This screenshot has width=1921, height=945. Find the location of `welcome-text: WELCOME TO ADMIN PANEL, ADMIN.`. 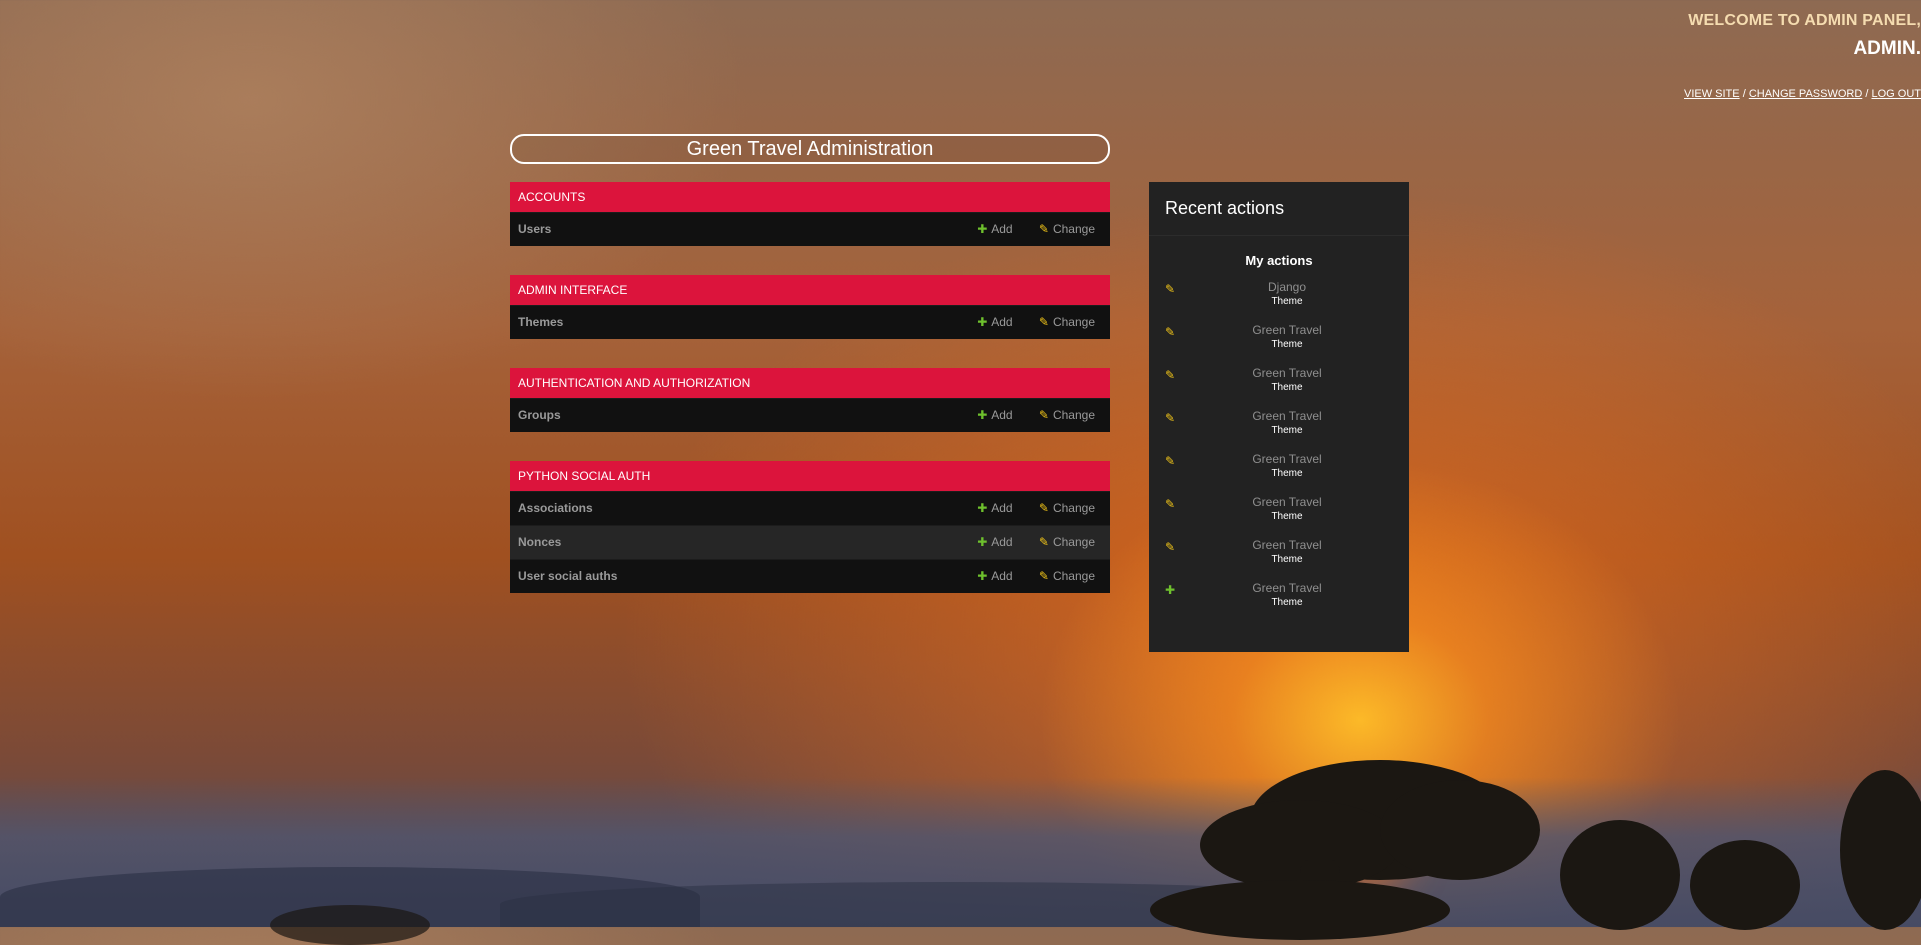

welcome-text: WELCOME TO ADMIN PANEL, ADMIN. is located at coordinates (1802, 36).